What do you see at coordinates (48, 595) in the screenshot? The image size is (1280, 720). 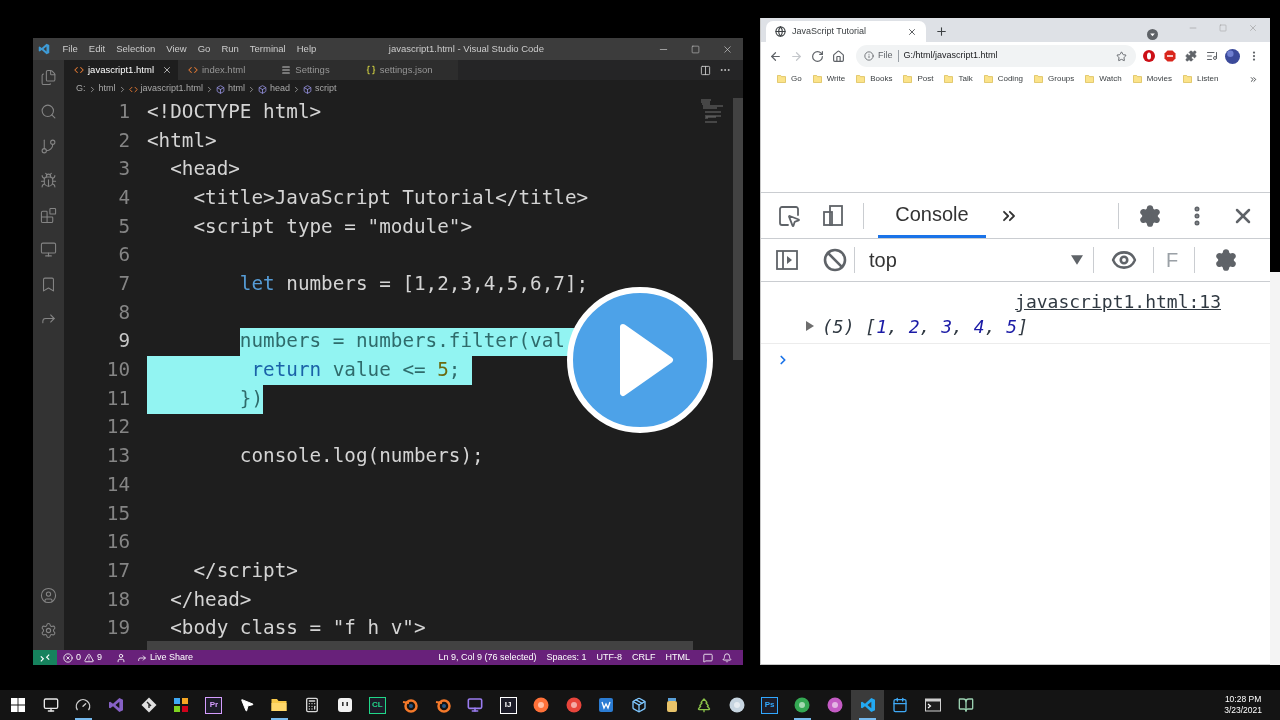 I see `account-icon` at bounding box center [48, 595].